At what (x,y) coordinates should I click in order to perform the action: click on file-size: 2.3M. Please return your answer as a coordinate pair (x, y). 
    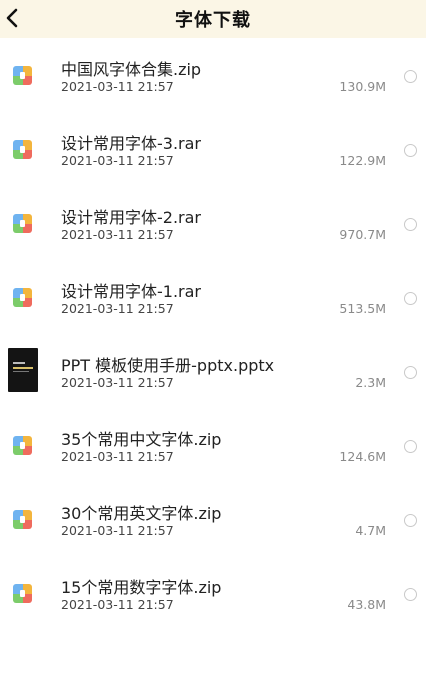
    Looking at the image, I should click on (370, 382).